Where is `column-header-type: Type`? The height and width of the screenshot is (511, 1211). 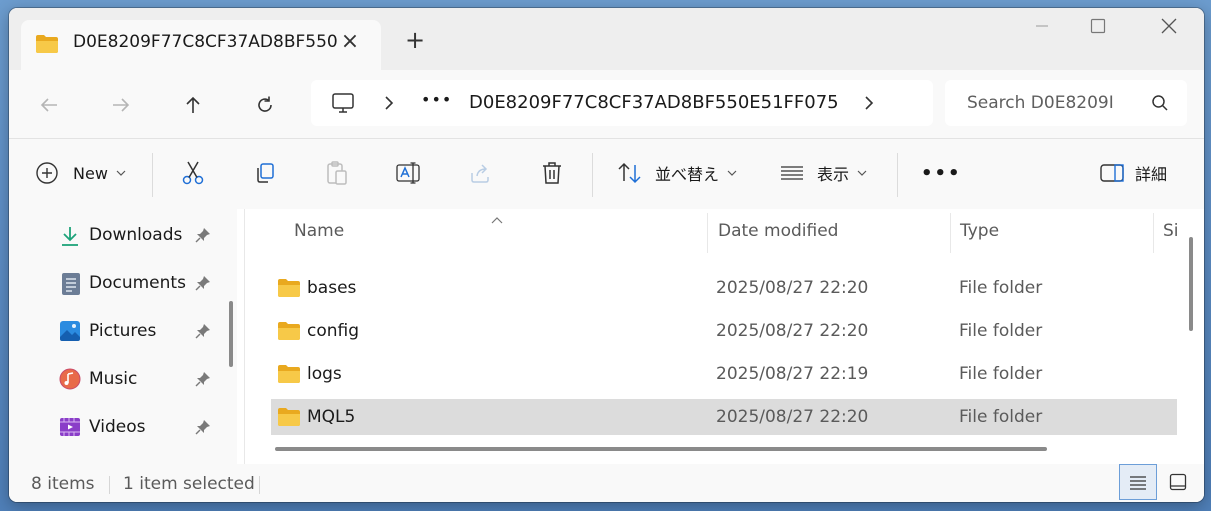
column-header-type: Type is located at coordinates (979, 231).